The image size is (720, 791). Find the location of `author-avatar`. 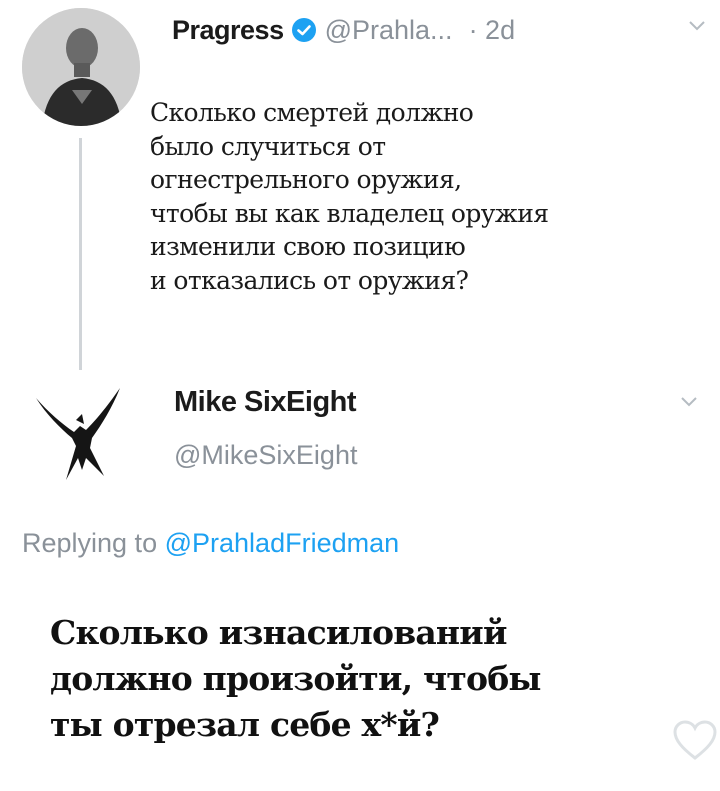

author-avatar is located at coordinates (81, 67).